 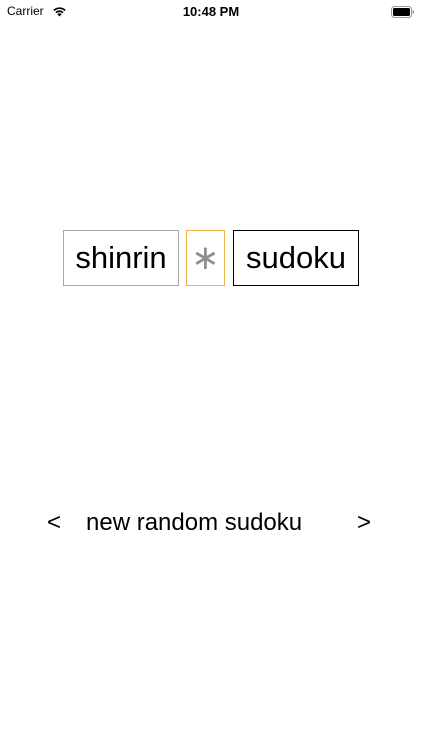 I want to click on puzzle-navigation: < new random sudoku >, so click(x=211, y=524).